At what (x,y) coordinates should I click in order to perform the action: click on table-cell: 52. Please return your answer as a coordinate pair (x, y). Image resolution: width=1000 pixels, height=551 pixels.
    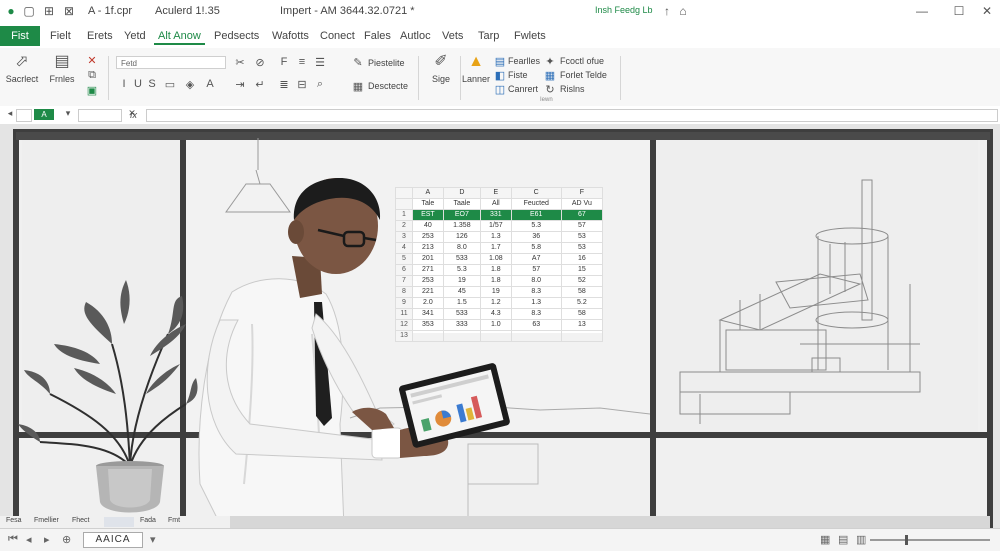
    Looking at the image, I should click on (582, 281).